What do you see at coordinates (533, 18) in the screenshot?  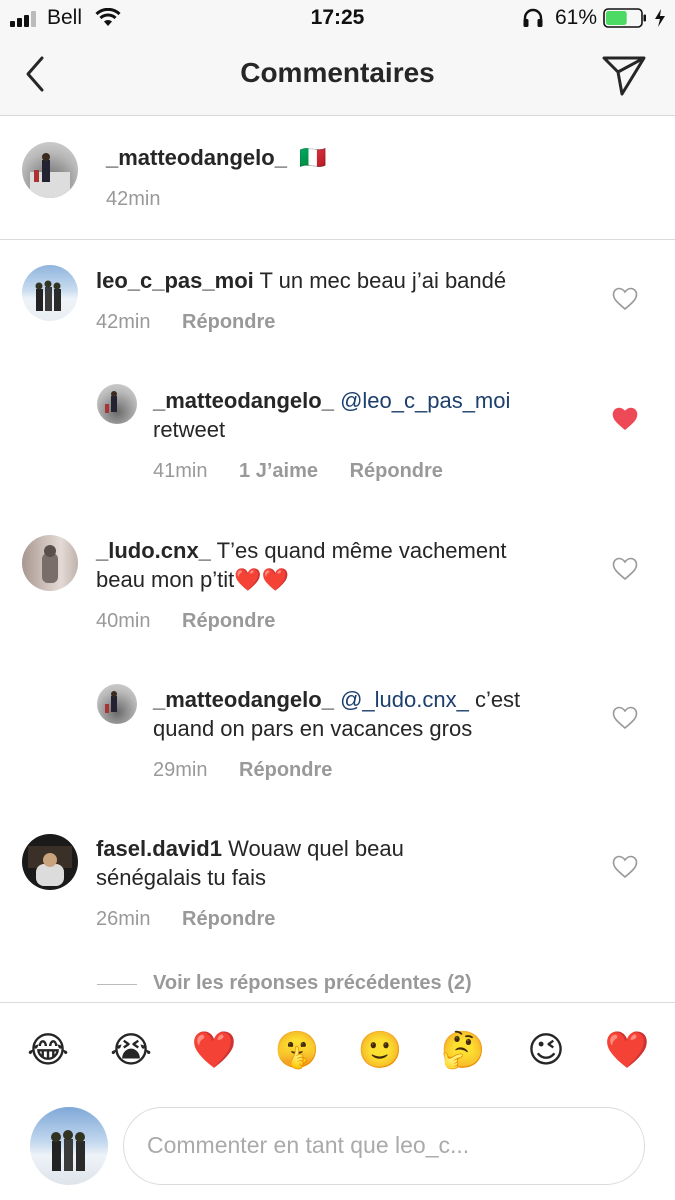 I see `headphones-icon` at bounding box center [533, 18].